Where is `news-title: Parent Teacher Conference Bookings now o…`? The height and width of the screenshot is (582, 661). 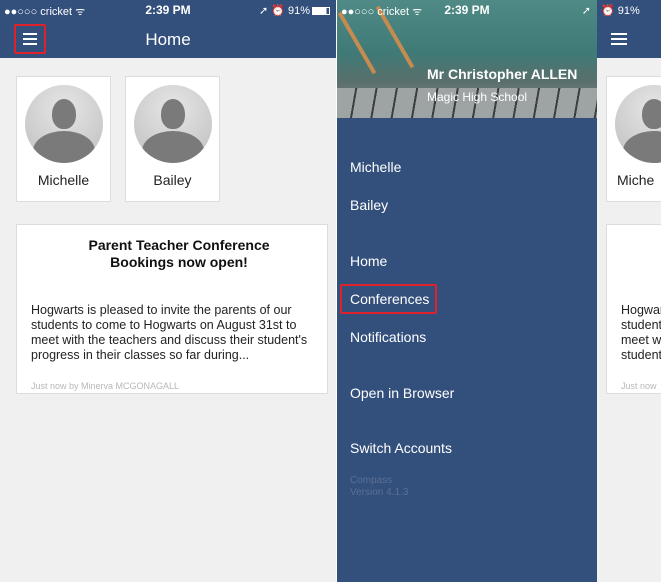 news-title: Parent Teacher Conference Bookings now o… is located at coordinates (179, 253).